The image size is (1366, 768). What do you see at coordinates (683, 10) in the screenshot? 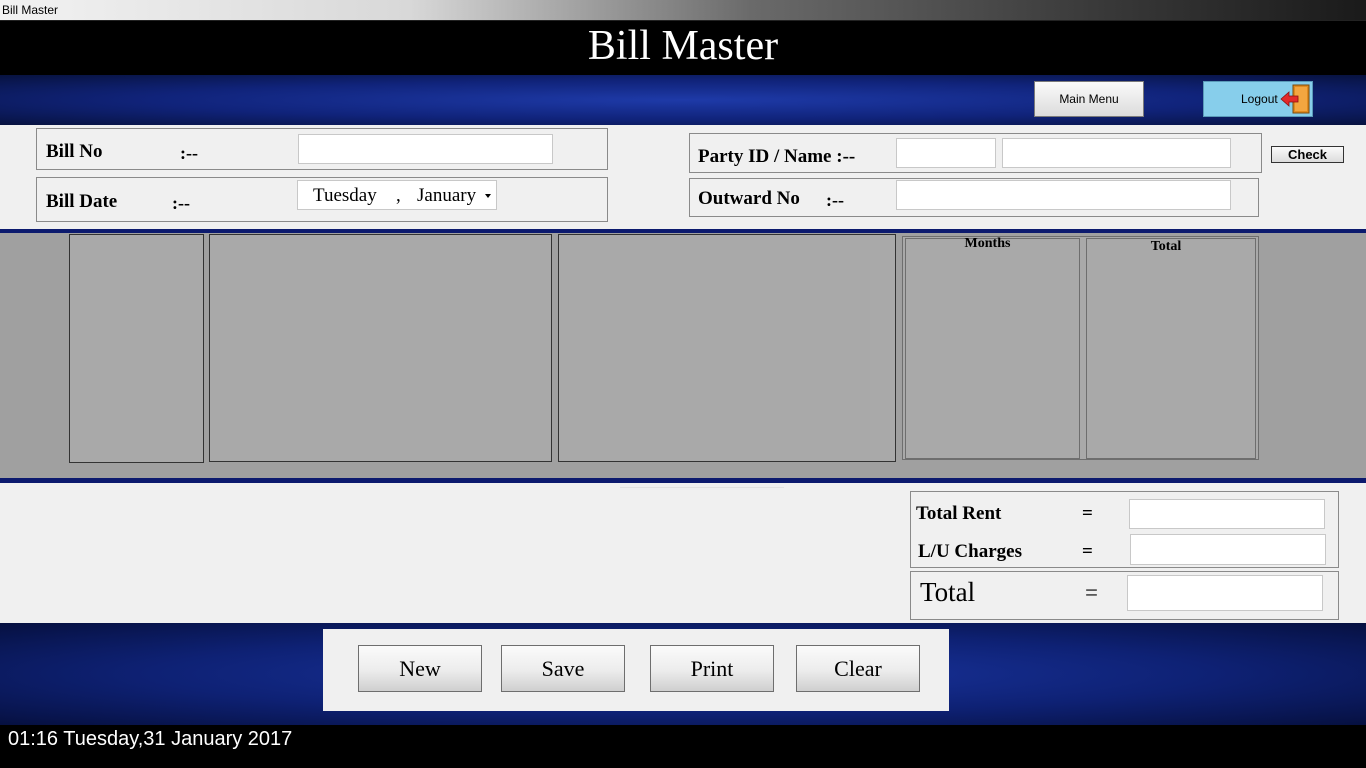
I see `window-titlebar: Bill Master` at bounding box center [683, 10].